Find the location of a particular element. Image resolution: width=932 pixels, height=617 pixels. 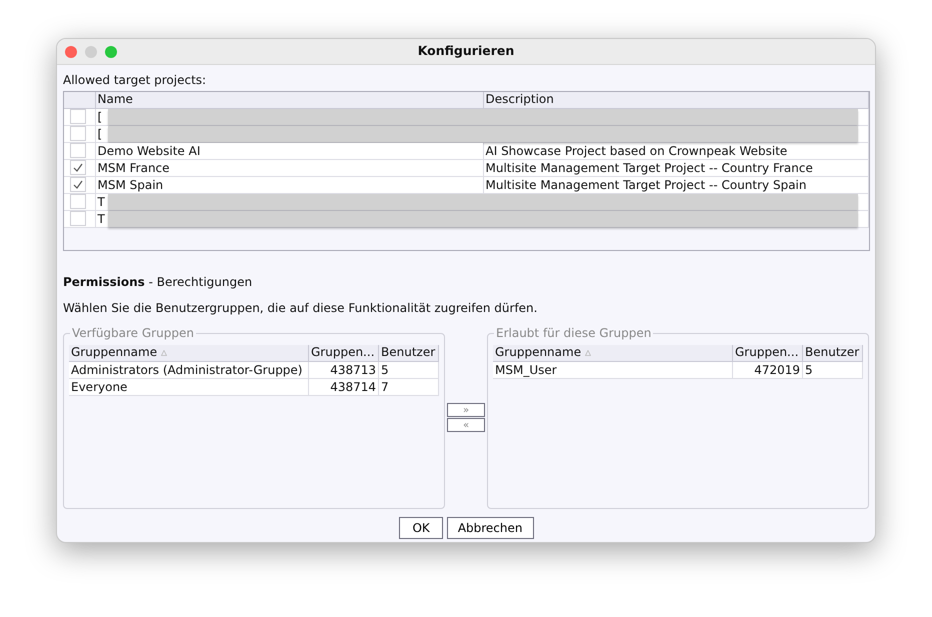

table-cell: Everyone is located at coordinates (99, 387).